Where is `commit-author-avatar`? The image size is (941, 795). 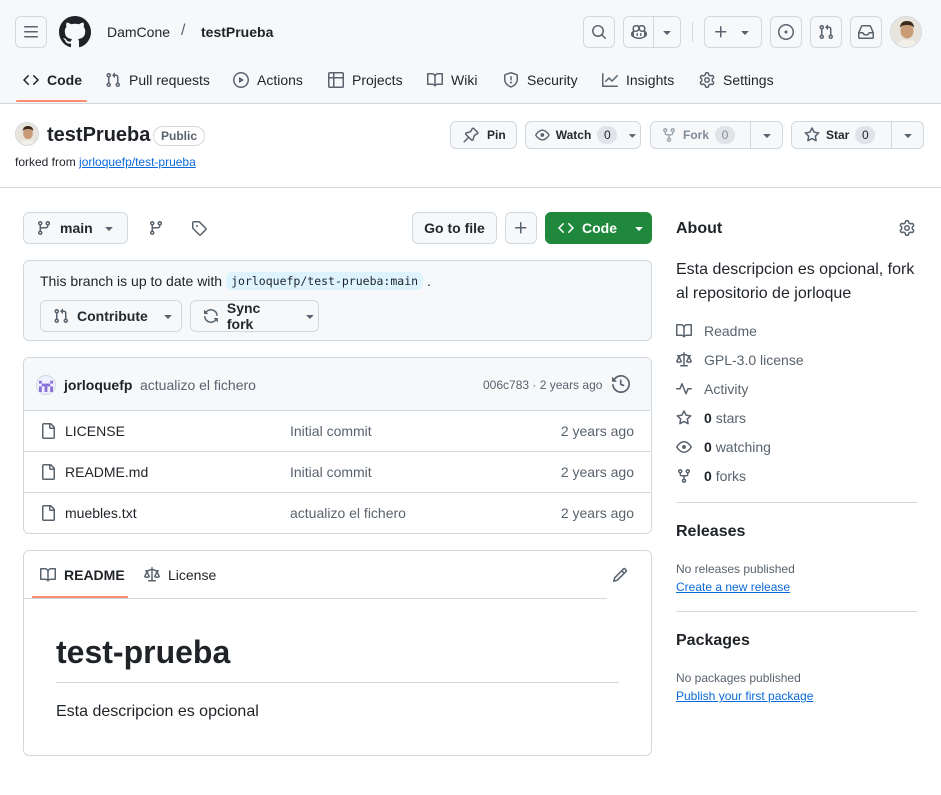 commit-author-avatar is located at coordinates (46, 385).